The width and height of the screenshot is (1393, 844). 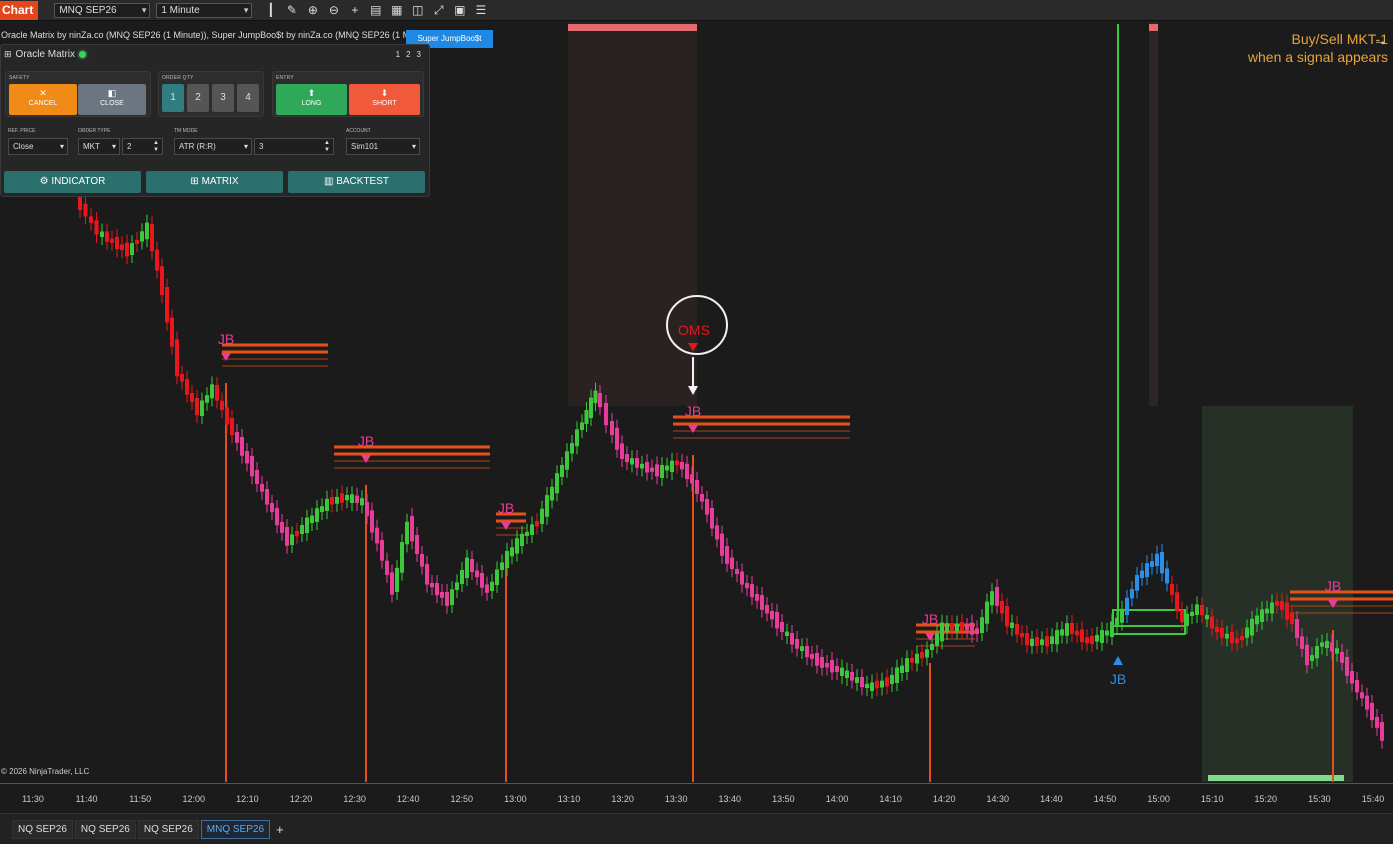 I want to click on close-button: ◧ CLOSE, so click(x=112, y=99).